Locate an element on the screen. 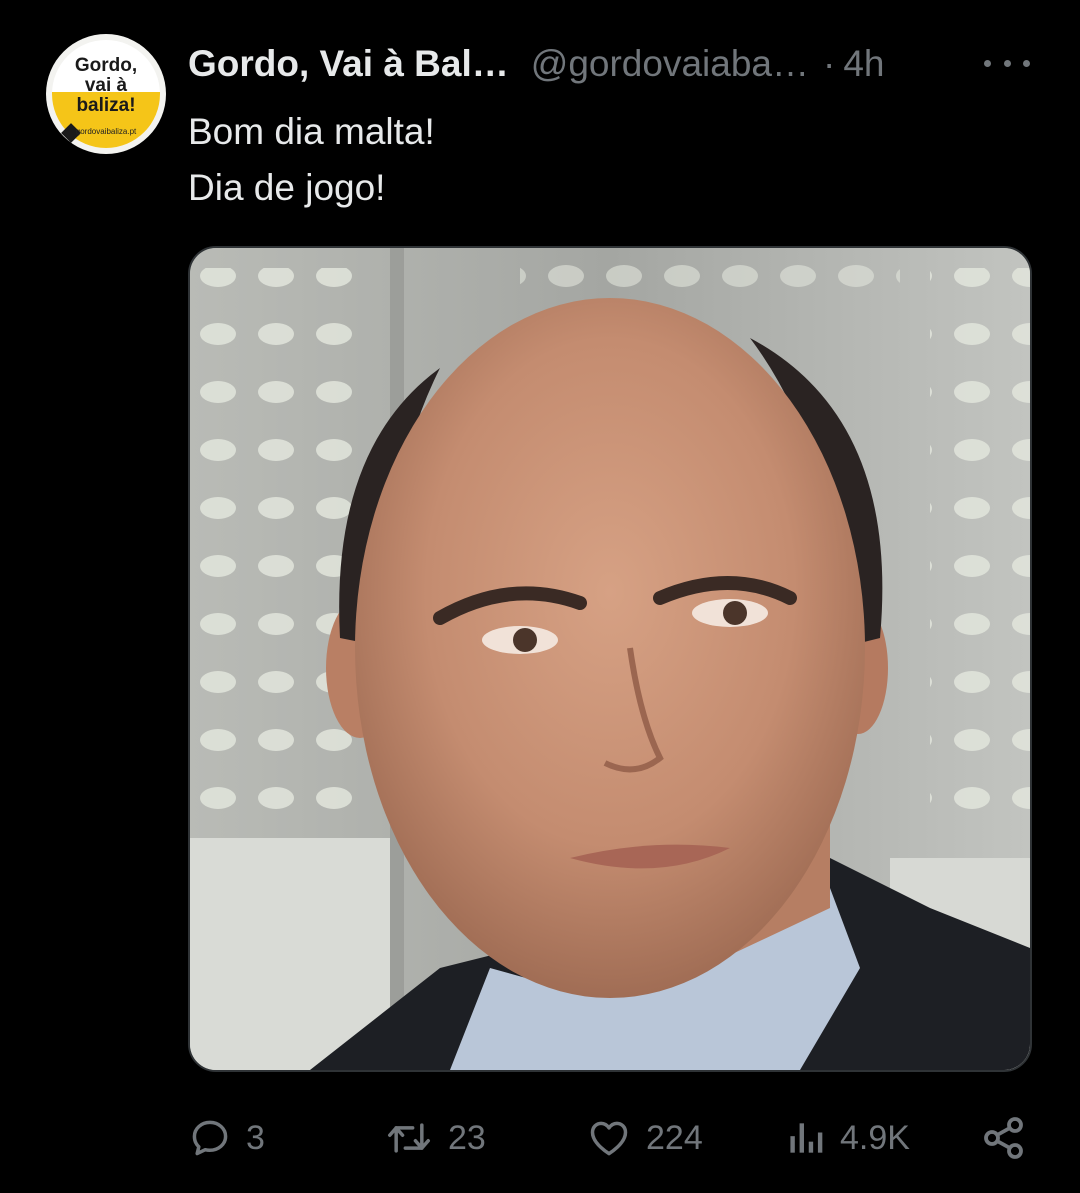 The image size is (1080, 1193). avatar: Gordo, vai à baliza! gordovaibaliza.pt is located at coordinates (106, 94).